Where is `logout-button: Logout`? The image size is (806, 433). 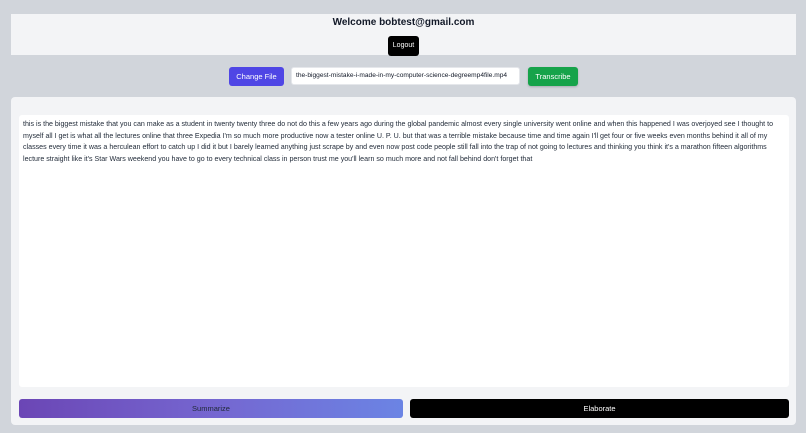
logout-button: Logout is located at coordinates (403, 46).